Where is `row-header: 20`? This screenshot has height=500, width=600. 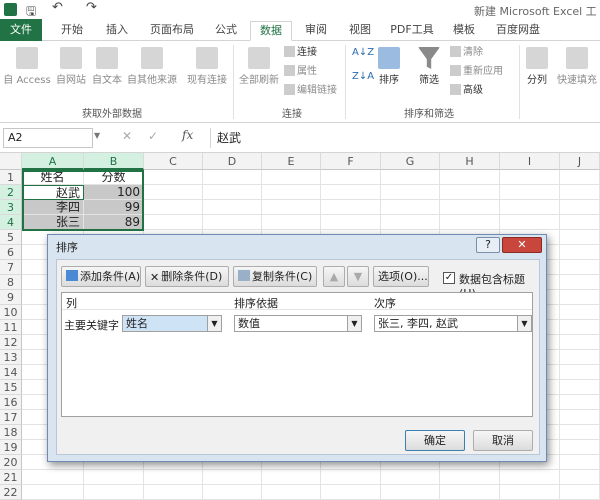
row-header: 20 is located at coordinates (11, 462).